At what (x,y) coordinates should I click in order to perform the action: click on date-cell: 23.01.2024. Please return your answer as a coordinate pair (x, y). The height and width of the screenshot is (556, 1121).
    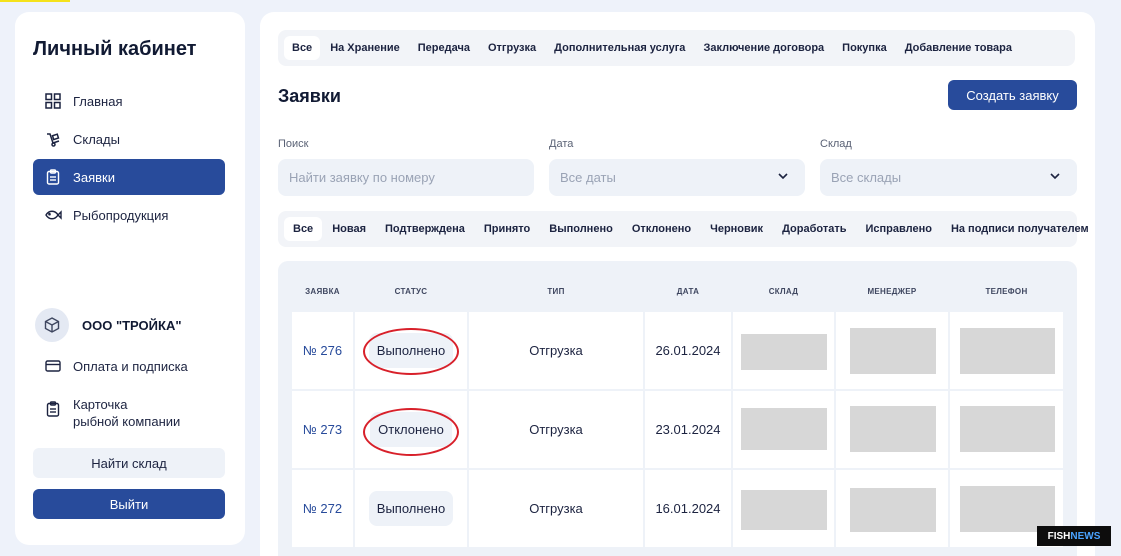
    Looking at the image, I should click on (688, 429).